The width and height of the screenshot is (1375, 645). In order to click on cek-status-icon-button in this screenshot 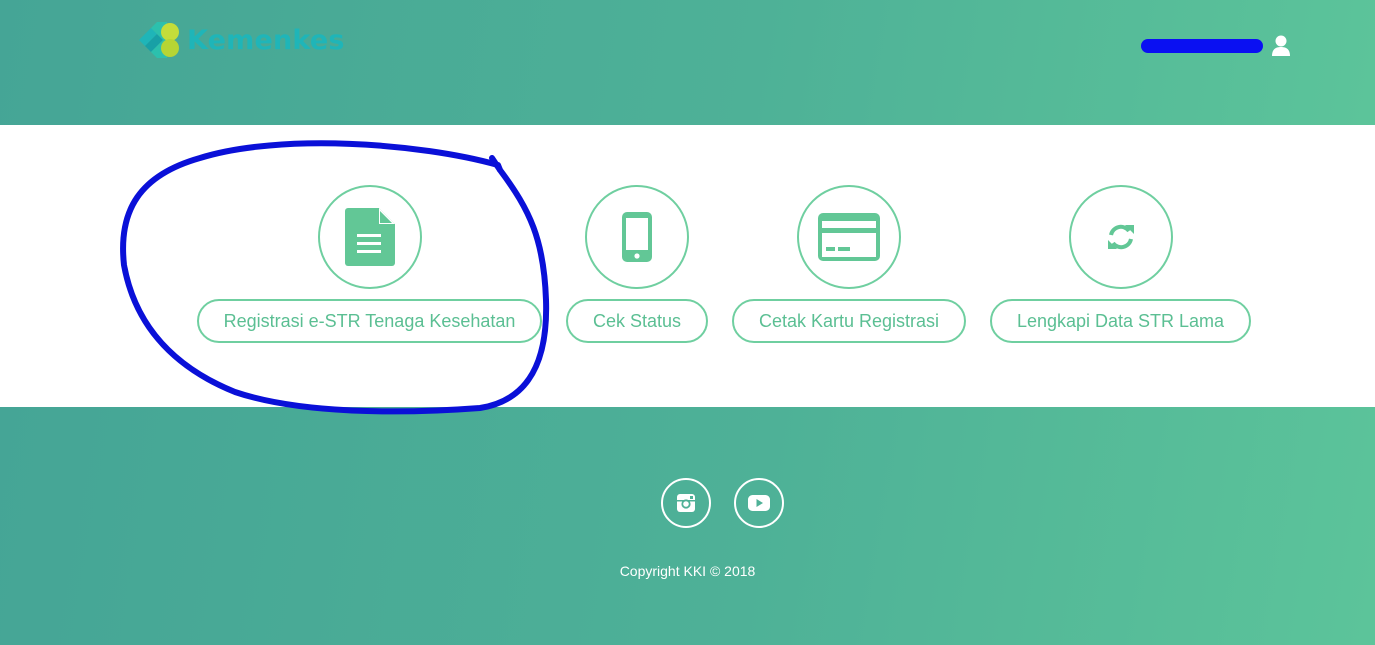, I will do `click(637, 237)`.